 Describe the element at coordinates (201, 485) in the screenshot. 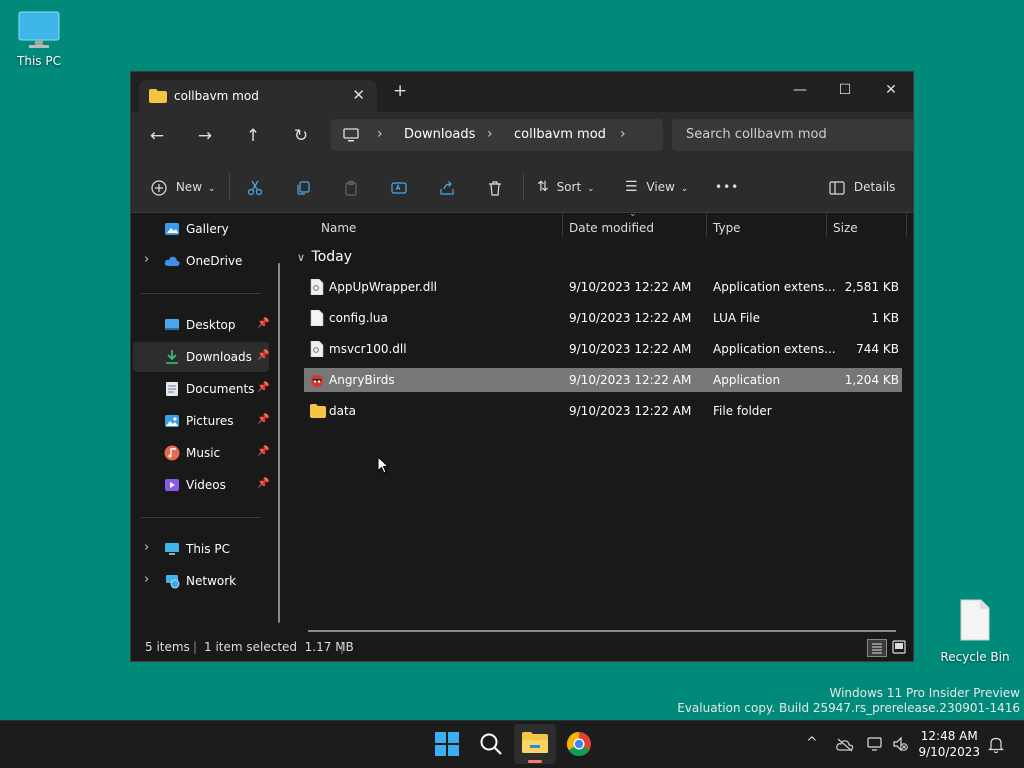

I see `sidebar-item-videos: Videos 📌` at that location.